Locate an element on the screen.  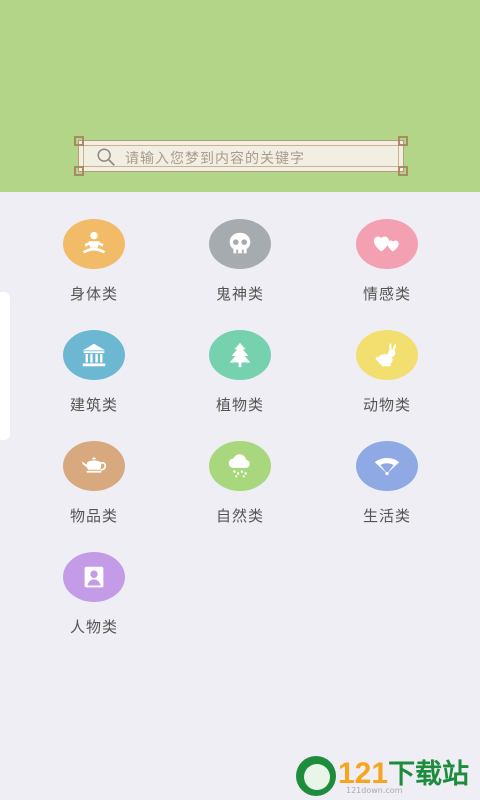
teapot-icon is located at coordinates (94, 465).